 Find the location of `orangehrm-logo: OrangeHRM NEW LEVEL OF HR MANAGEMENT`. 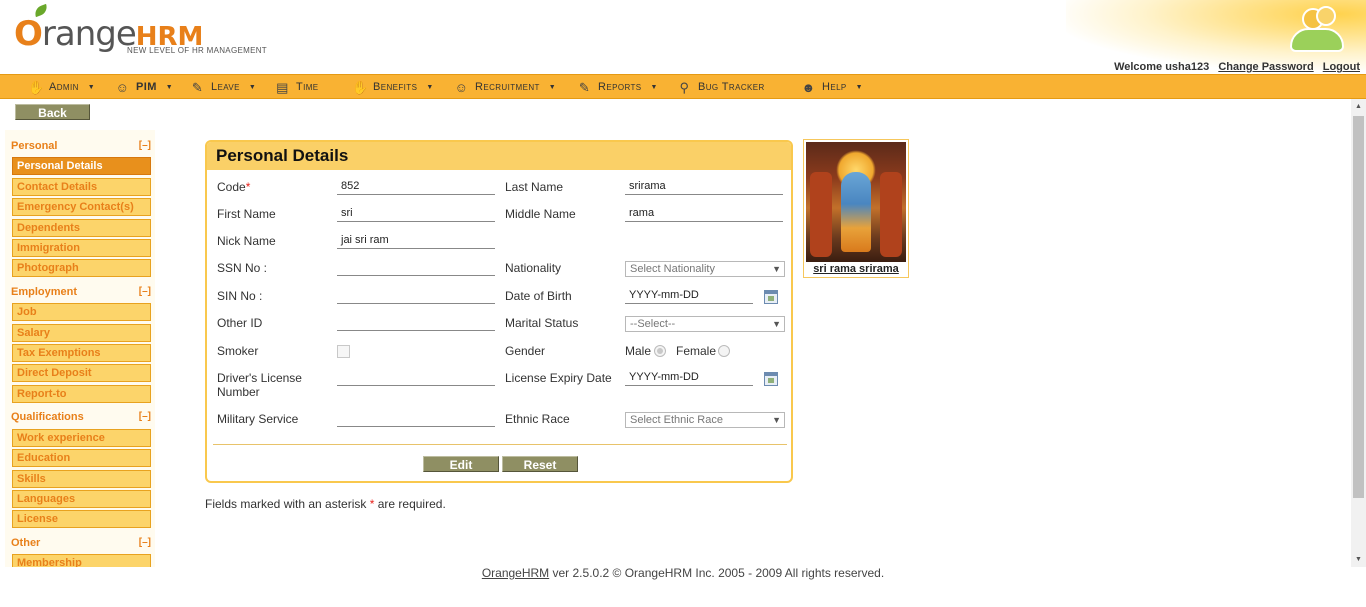

orangehrm-logo: OrangeHRM NEW LEVEL OF HR MANAGEMENT is located at coordinates (147, 32).